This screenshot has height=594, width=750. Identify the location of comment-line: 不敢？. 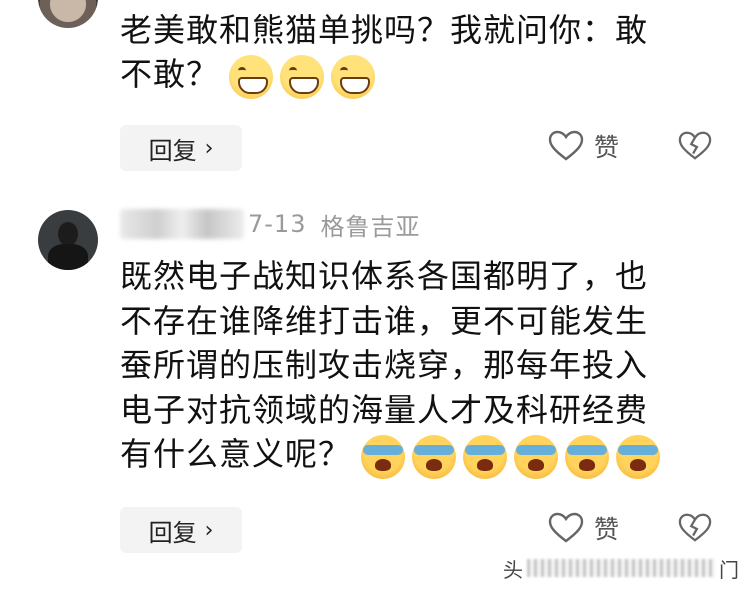
(420, 75).